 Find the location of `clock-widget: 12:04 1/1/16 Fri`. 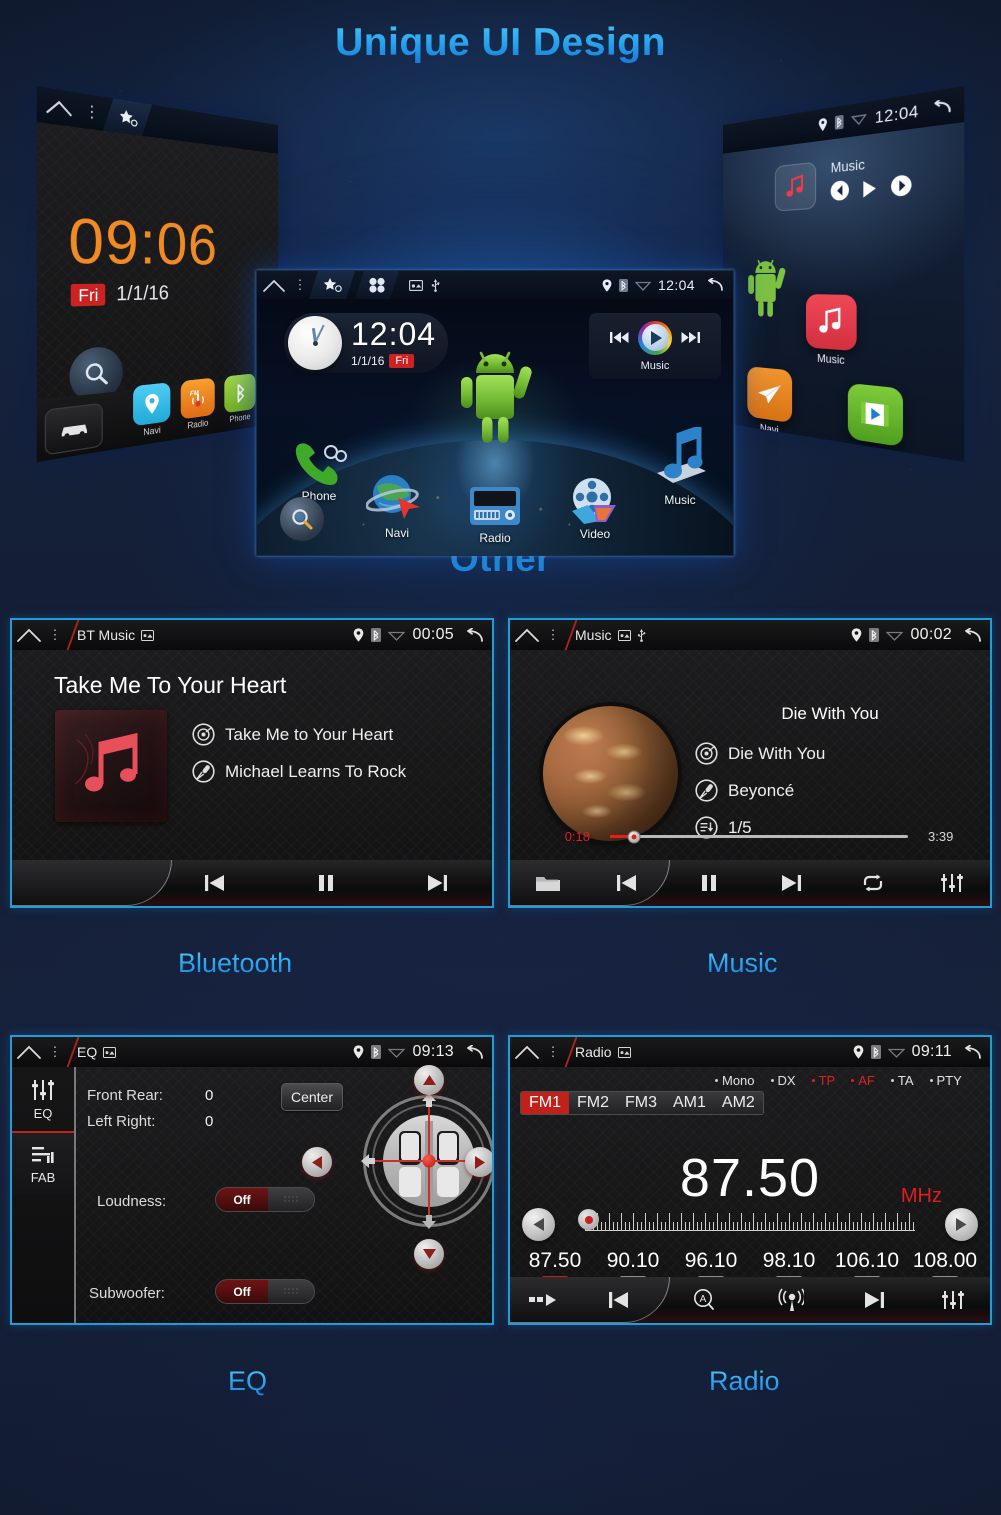

clock-widget: 12:04 1/1/16 Fri is located at coordinates (366, 343).